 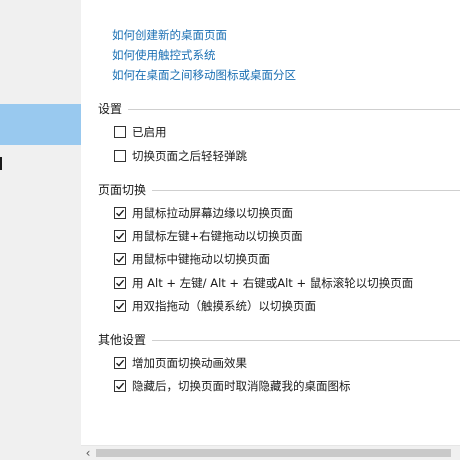 I want to click on checkbox-label: 已启用, so click(x=149, y=132).